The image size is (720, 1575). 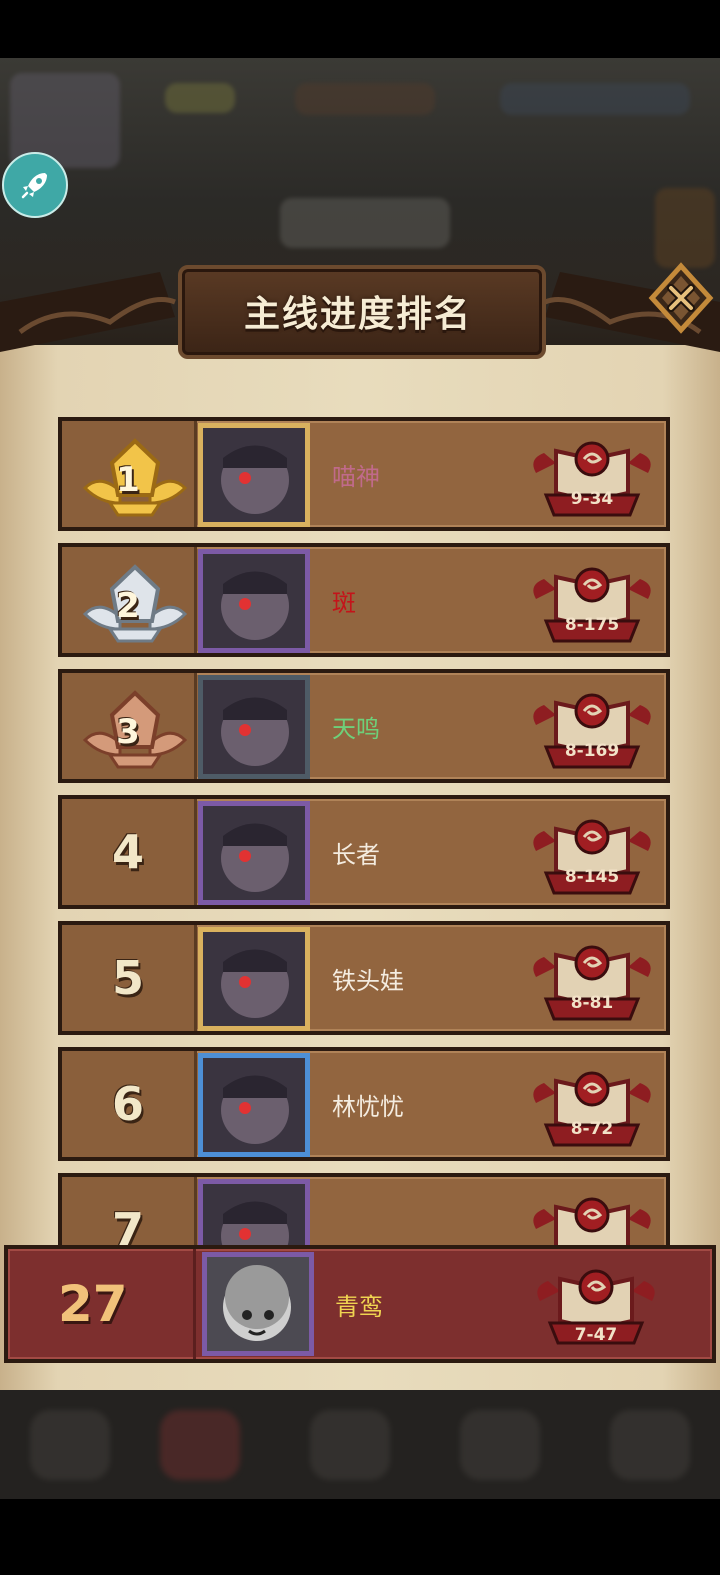 I want to click on player-name: 长者, so click(x=356, y=854).